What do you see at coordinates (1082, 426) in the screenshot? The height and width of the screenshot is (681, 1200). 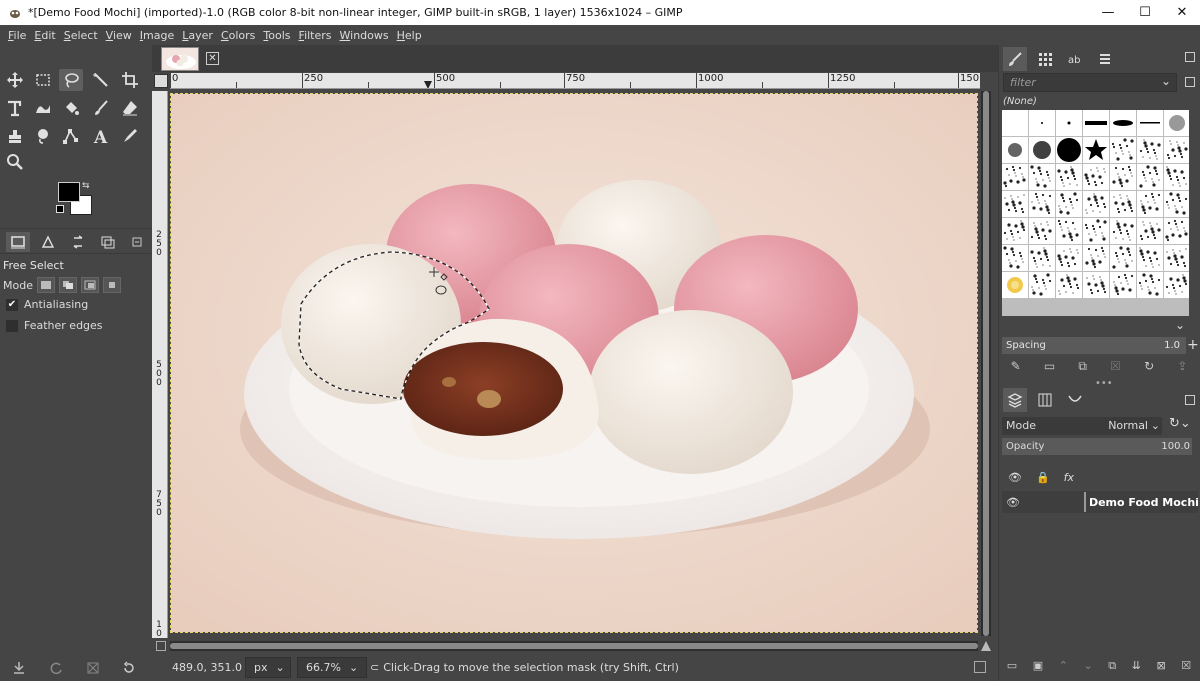 I see `layer-mode-select: Mode Normal ⌄` at bounding box center [1082, 426].